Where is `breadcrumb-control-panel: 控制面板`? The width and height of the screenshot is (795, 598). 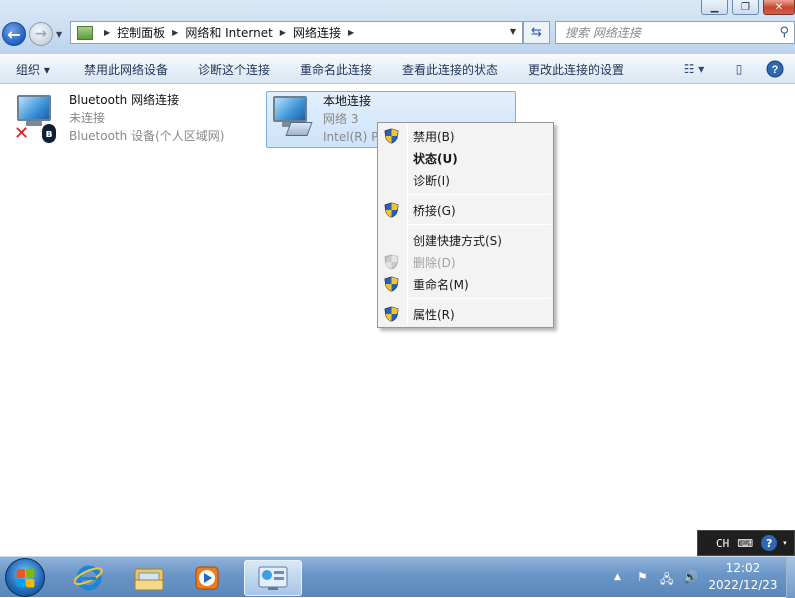
breadcrumb-control-panel: 控制面板 is located at coordinates (141, 32).